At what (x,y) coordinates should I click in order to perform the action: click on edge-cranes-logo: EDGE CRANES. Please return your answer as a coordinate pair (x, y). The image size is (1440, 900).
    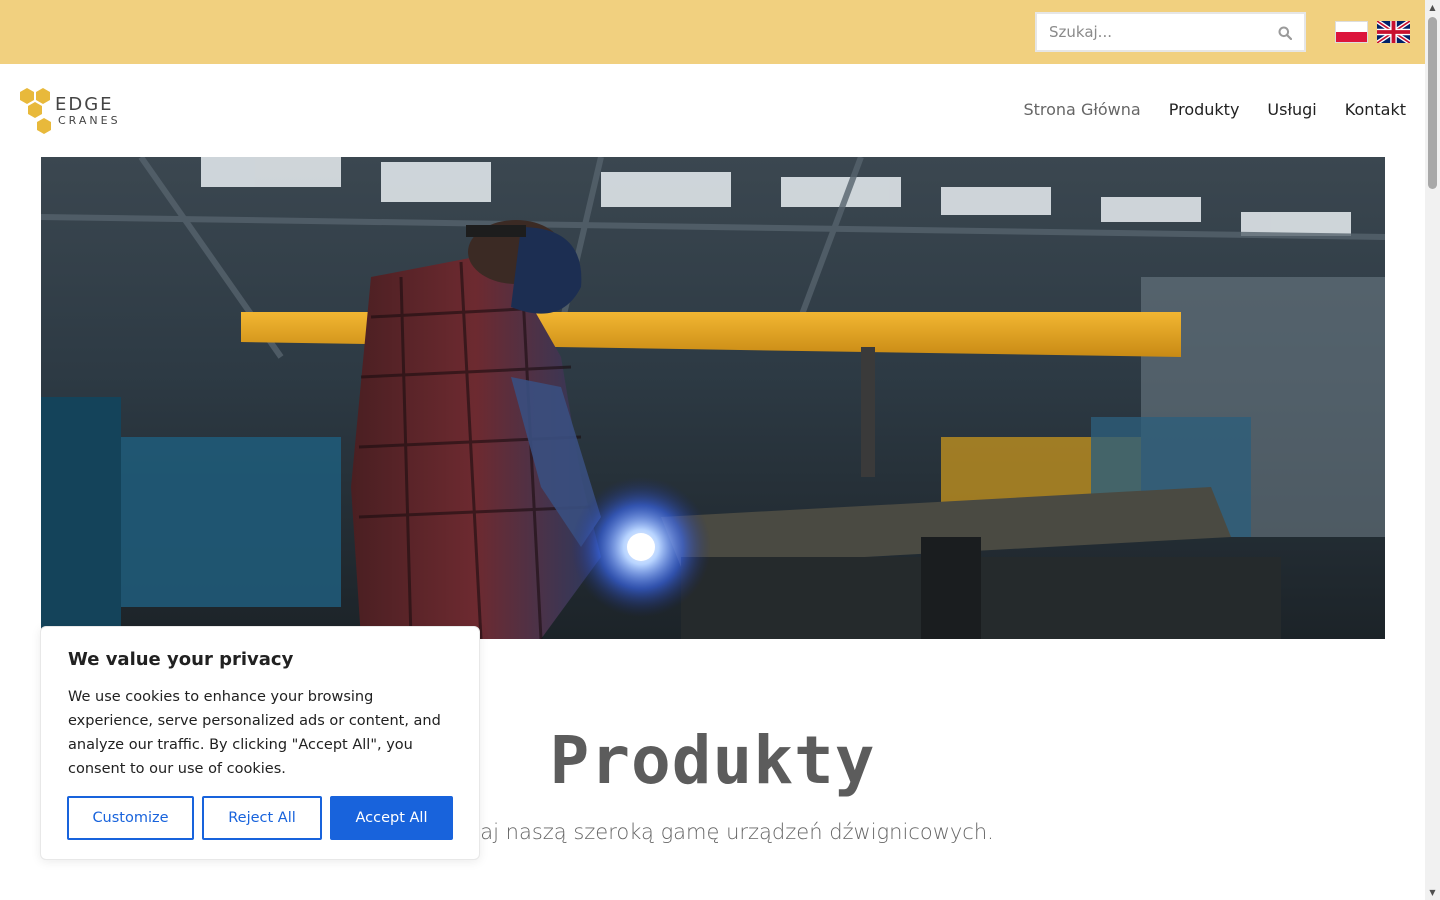
    Looking at the image, I should click on (78, 111).